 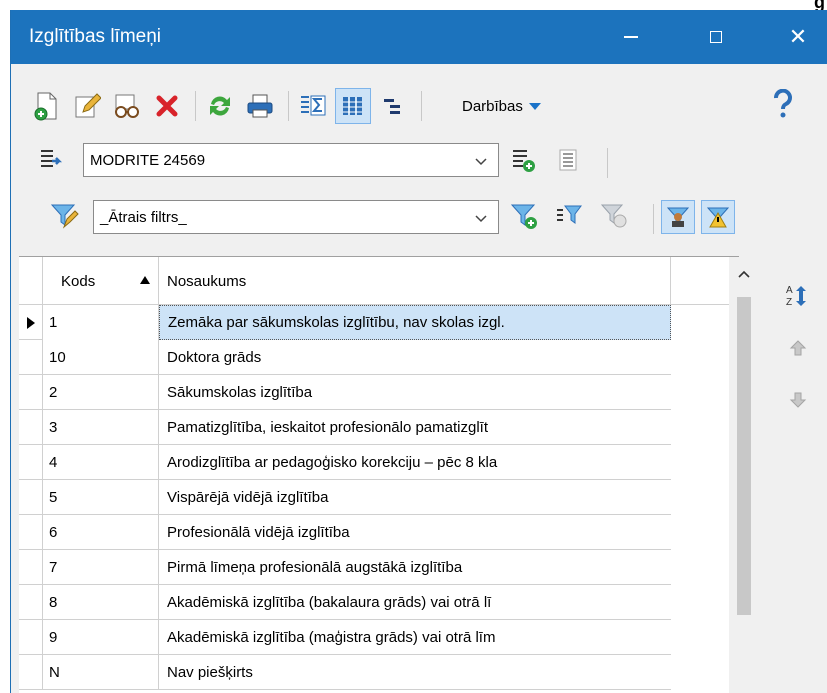 I want to click on table-row: 10 Doktora grāds, so click(x=345, y=357).